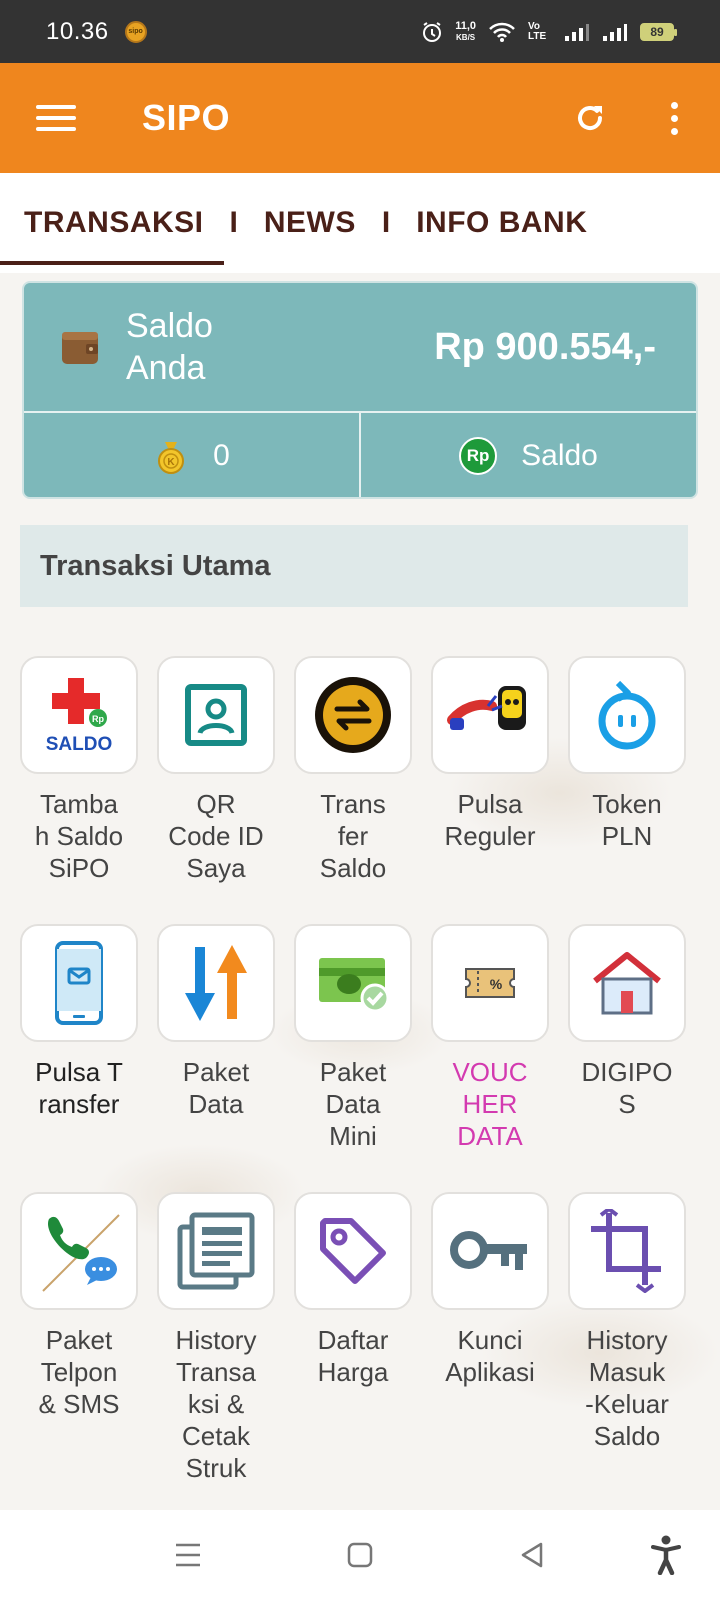 The width and height of the screenshot is (720, 1600). What do you see at coordinates (590, 118) in the screenshot?
I see `refresh-icon` at bounding box center [590, 118].